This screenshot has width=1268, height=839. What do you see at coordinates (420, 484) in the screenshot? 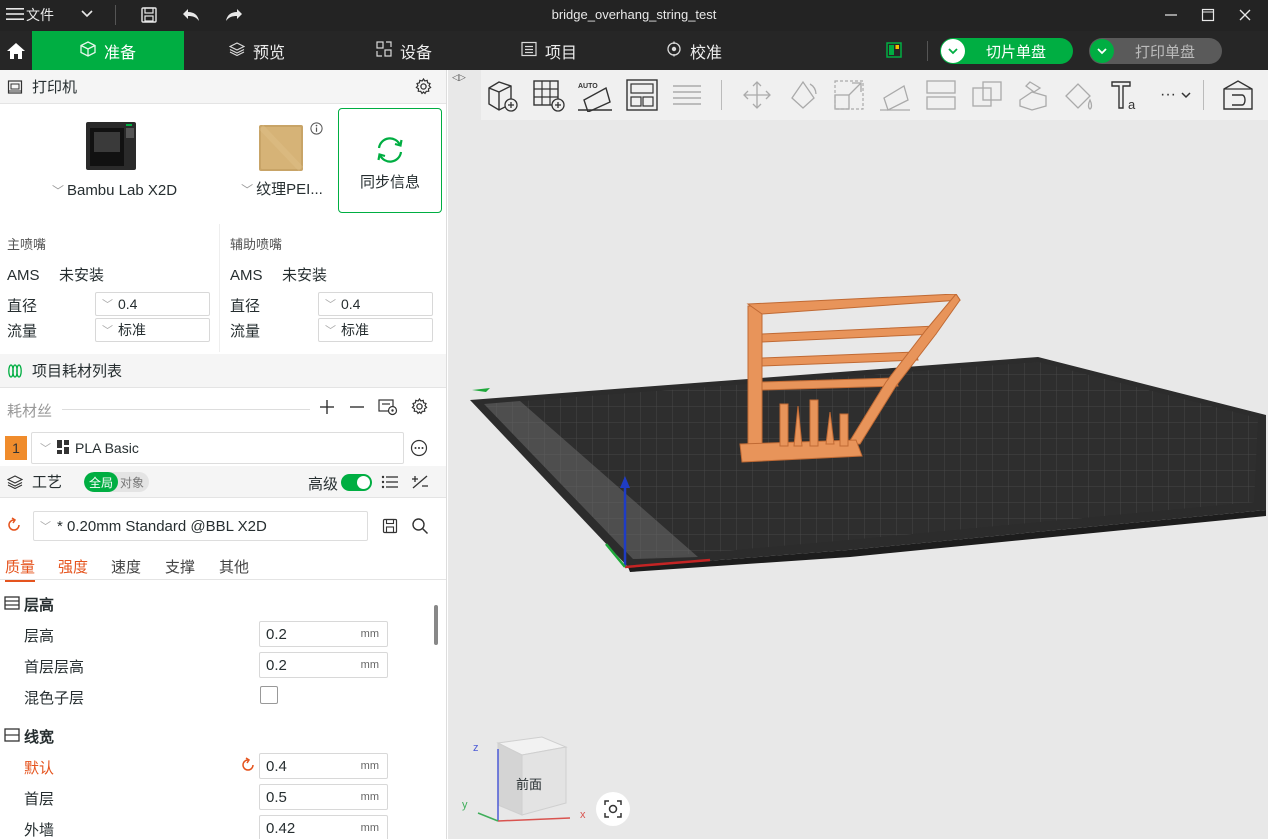
I see `compare-icon` at bounding box center [420, 484].